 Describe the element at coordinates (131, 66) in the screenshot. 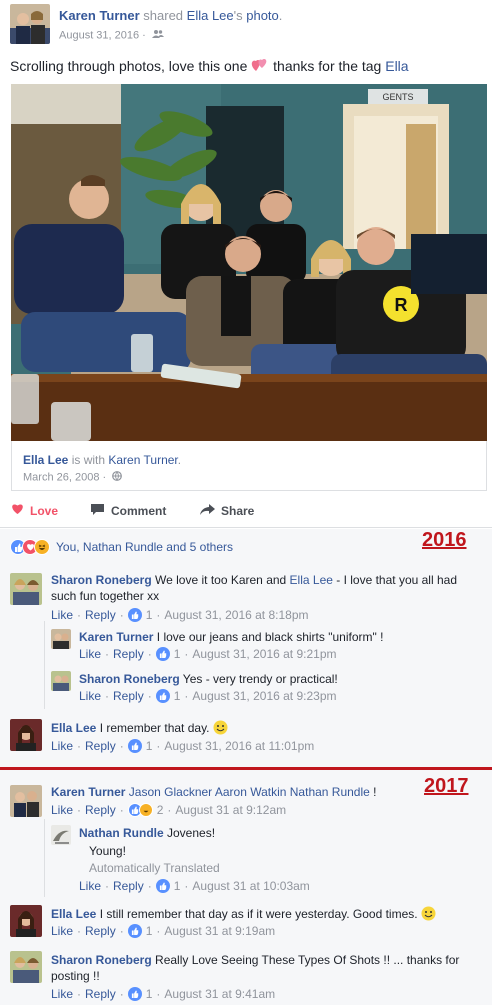

I see `post-text-before: Scrolling through photos, love this one` at that location.